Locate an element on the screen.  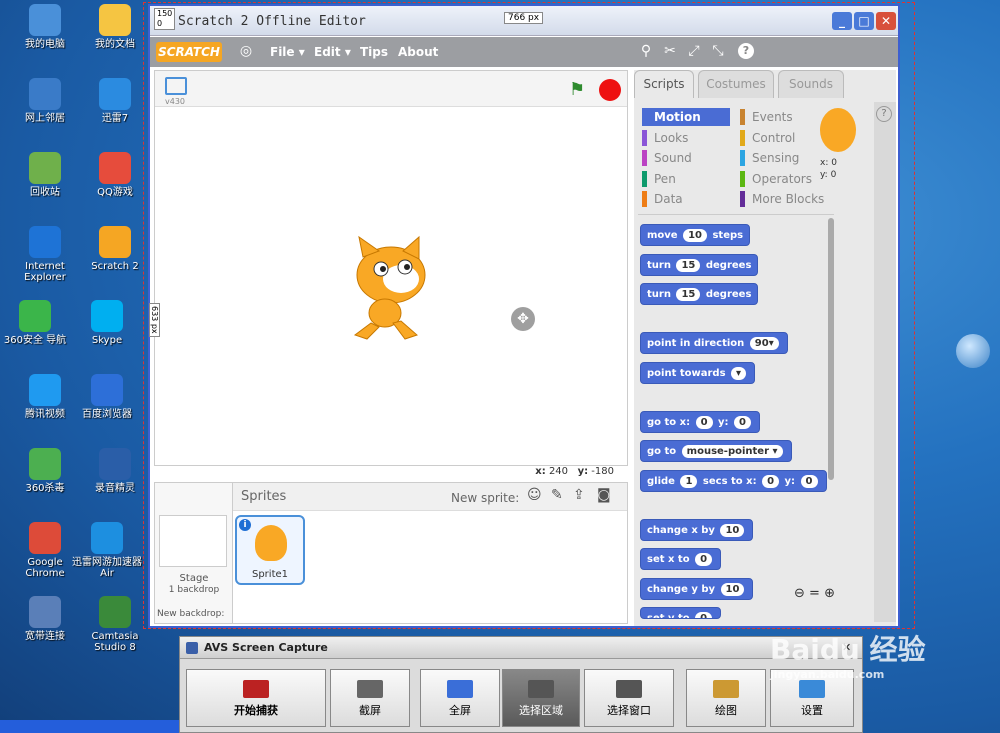
menu-edit: Edit ▾ is located at coordinates (332, 52).